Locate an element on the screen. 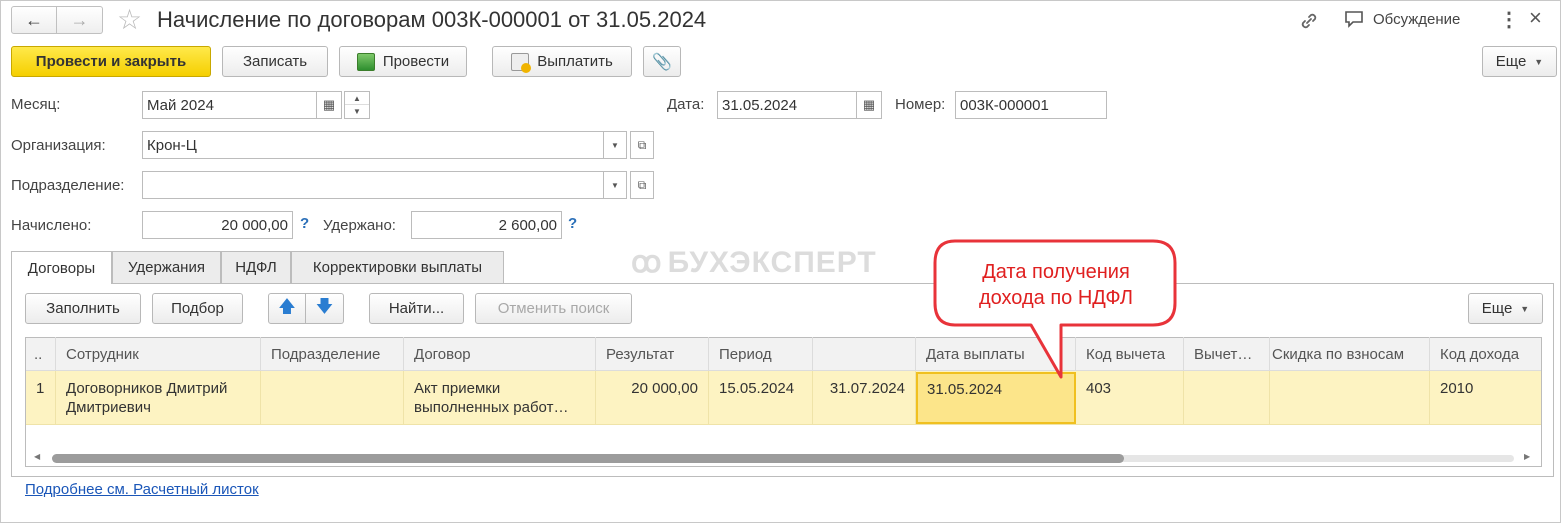 The height and width of the screenshot is (525, 1563). date-input: 31.05.2024 is located at coordinates (787, 105).